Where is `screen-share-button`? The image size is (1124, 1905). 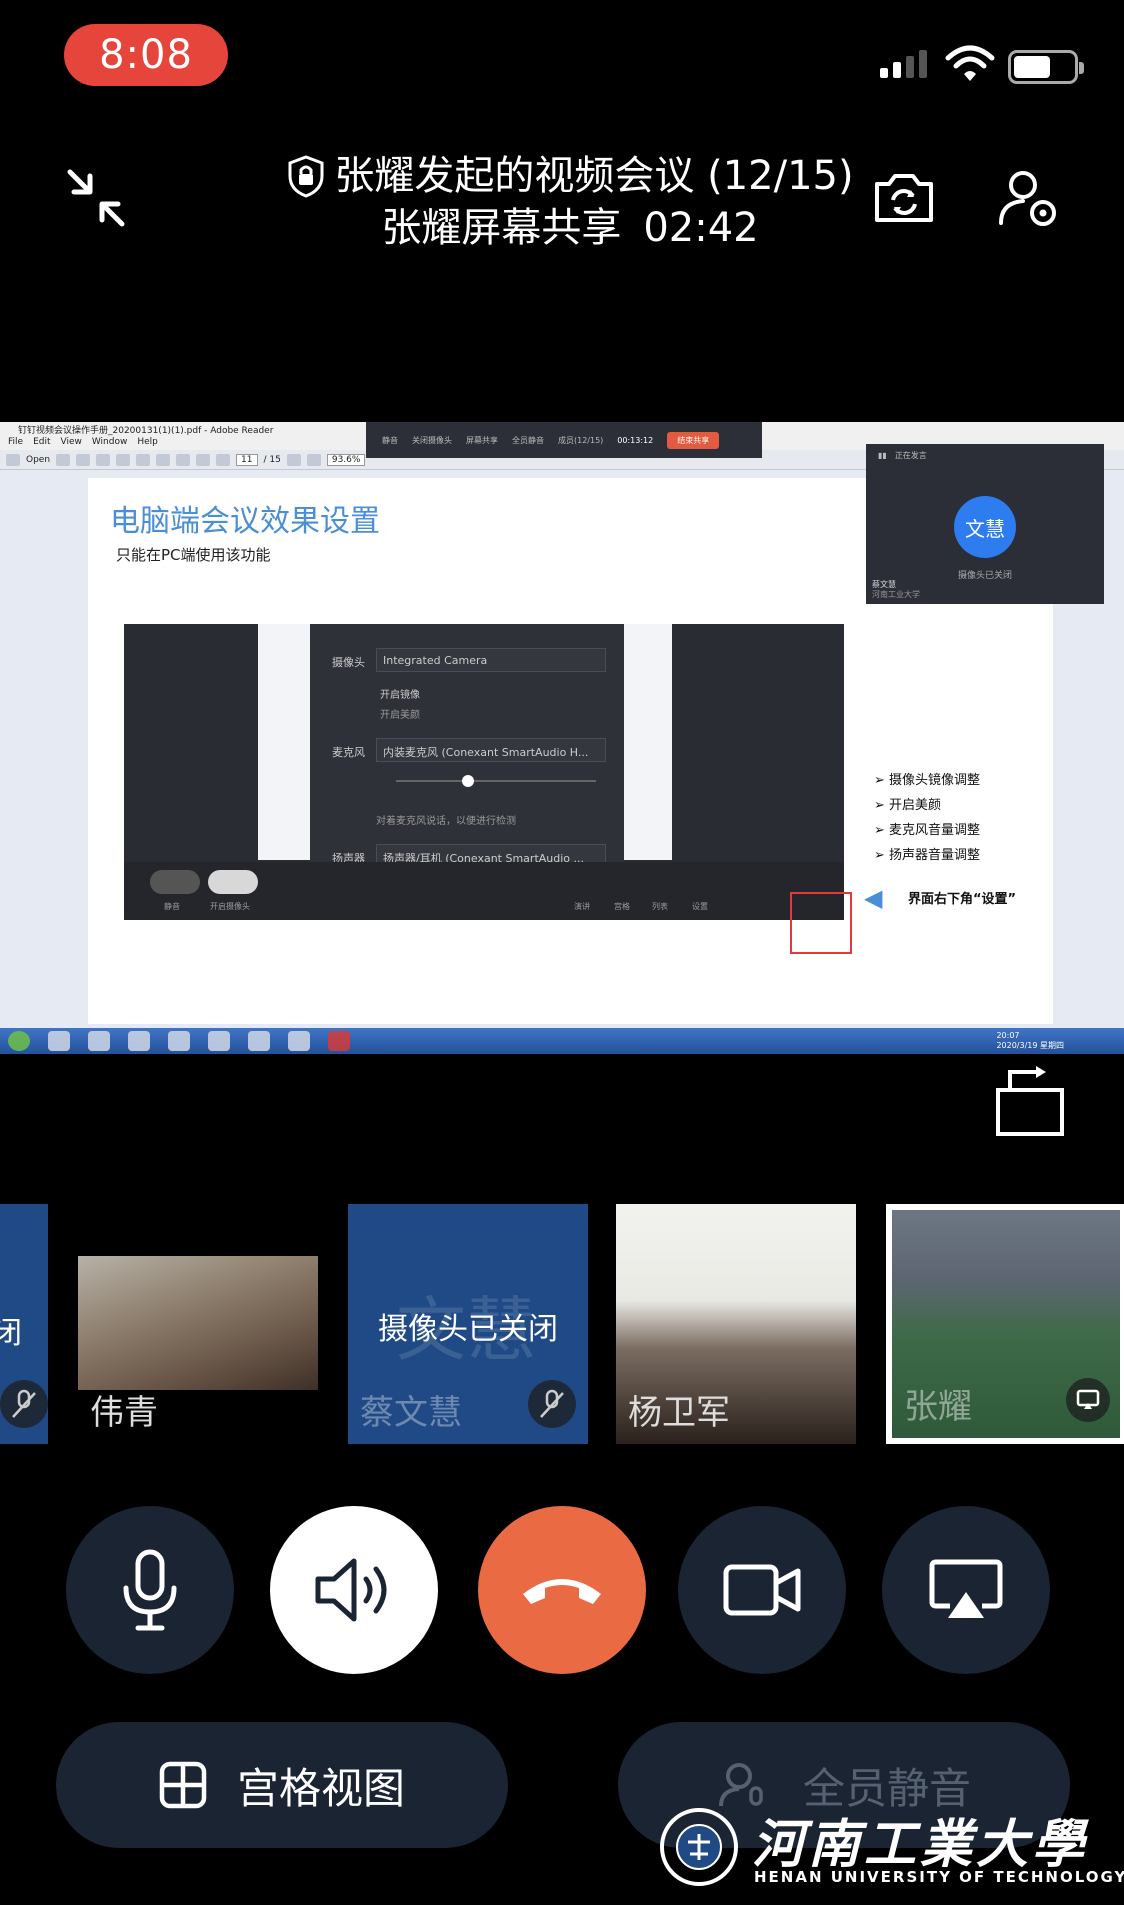 screen-share-button is located at coordinates (966, 1590).